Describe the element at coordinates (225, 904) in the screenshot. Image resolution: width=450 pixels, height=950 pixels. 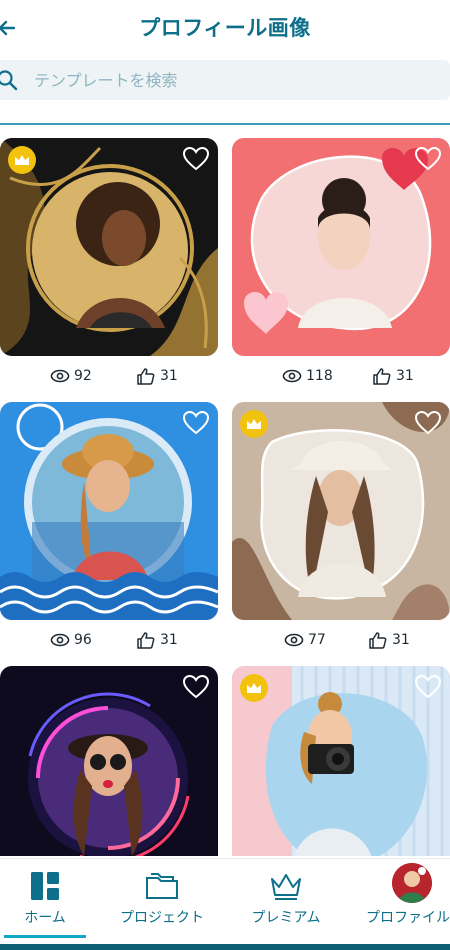
I see `bottom-navigation: ホーム プロジェクト プレミアム プロファイル` at that location.